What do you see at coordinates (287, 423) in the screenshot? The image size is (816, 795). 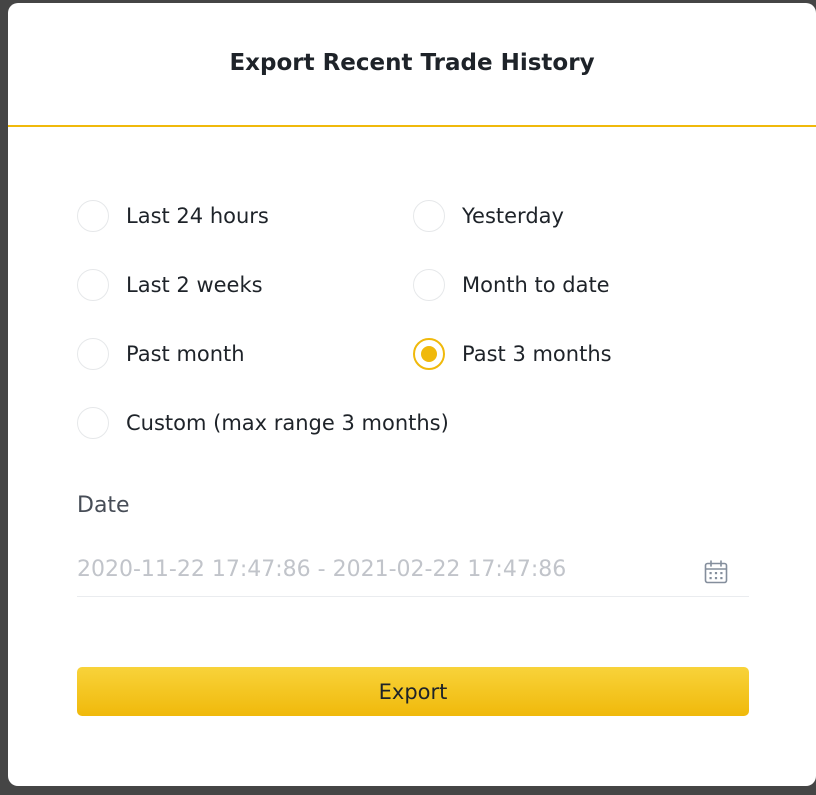 I see `option-label: Custom (max range 3 months)` at bounding box center [287, 423].